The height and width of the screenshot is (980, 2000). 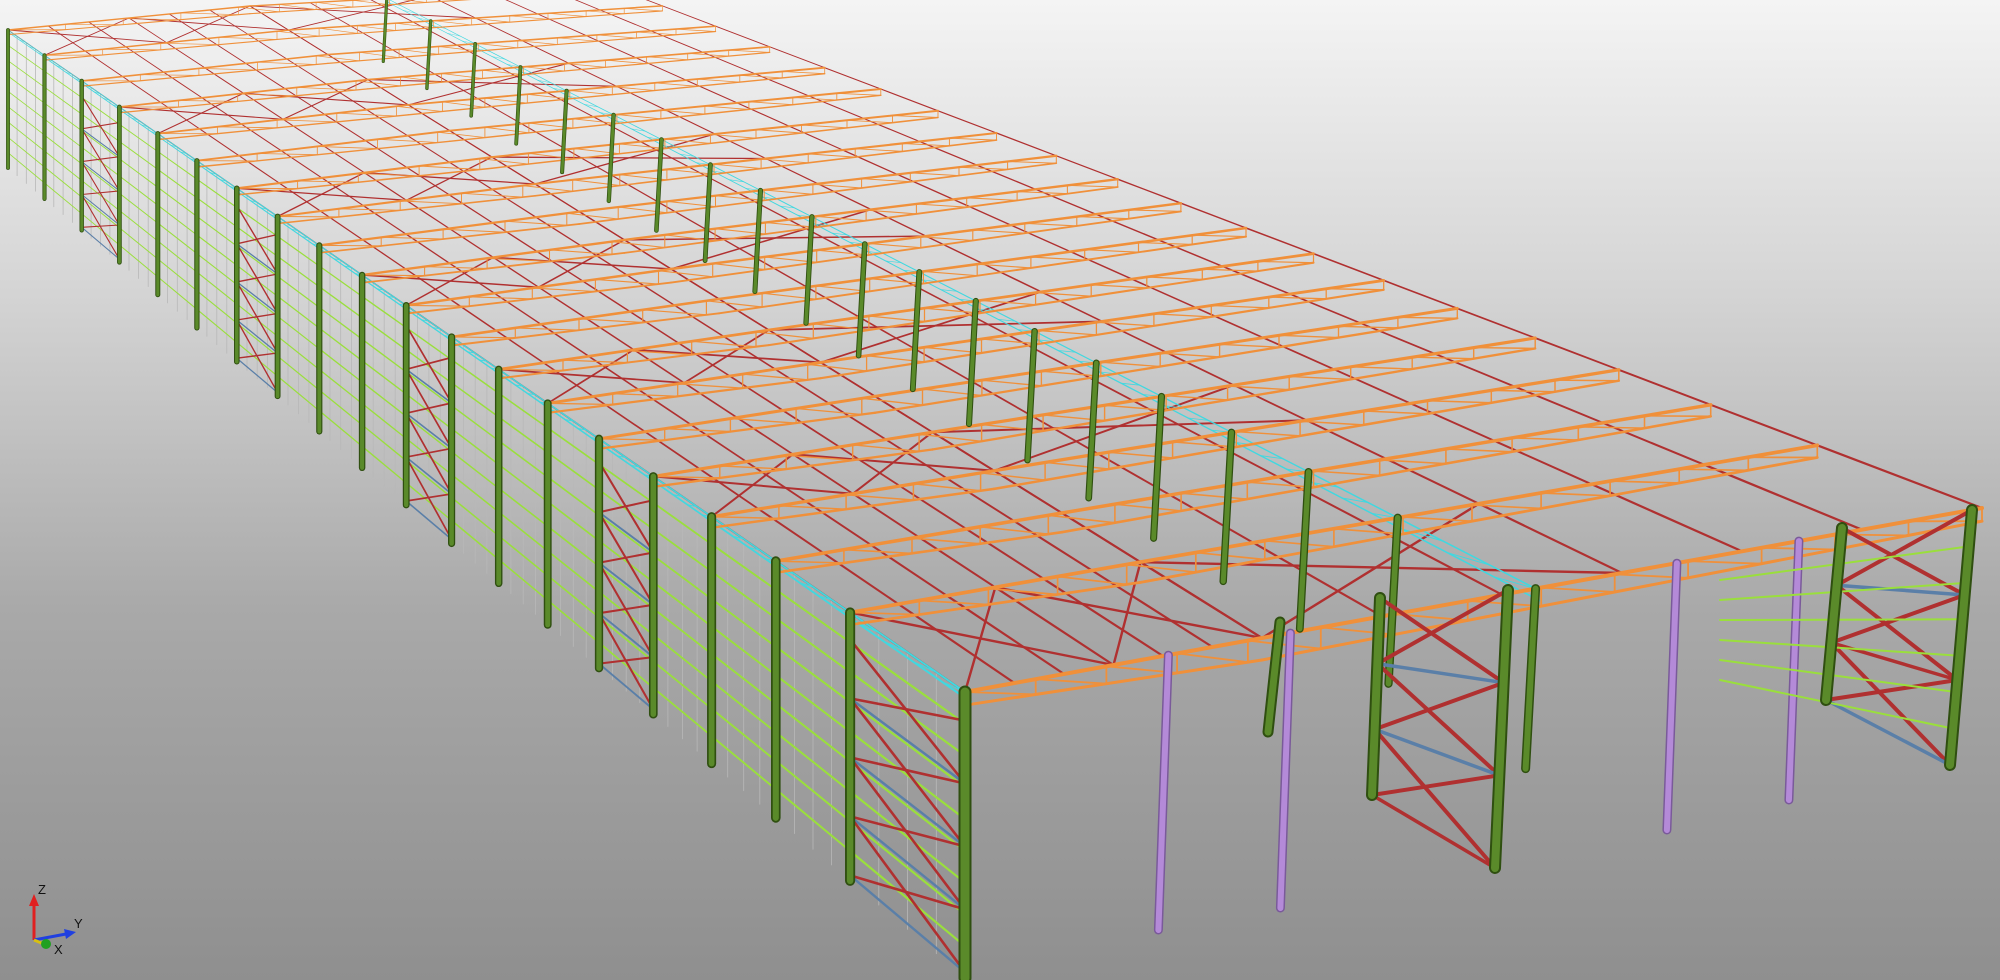 I want to click on right-wall-girt, so click(x=1841, y=619).